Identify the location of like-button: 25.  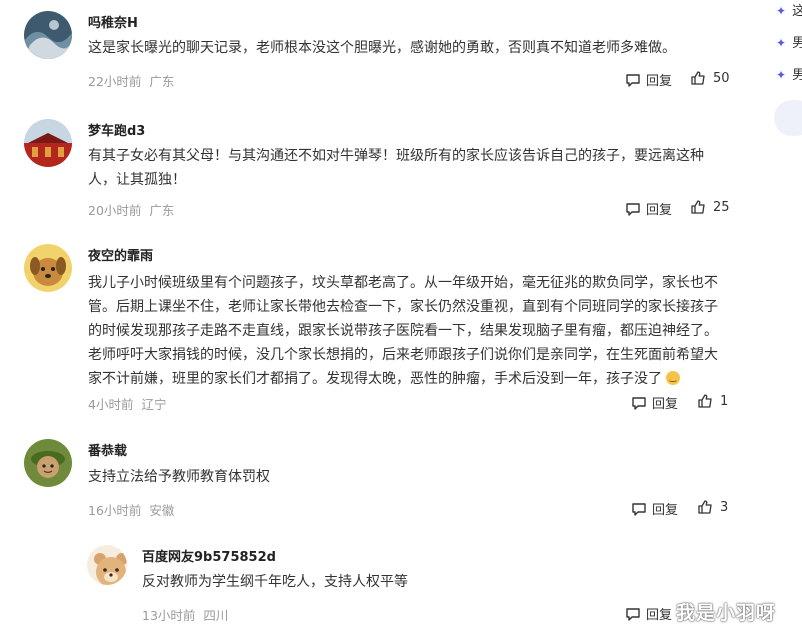
(710, 207).